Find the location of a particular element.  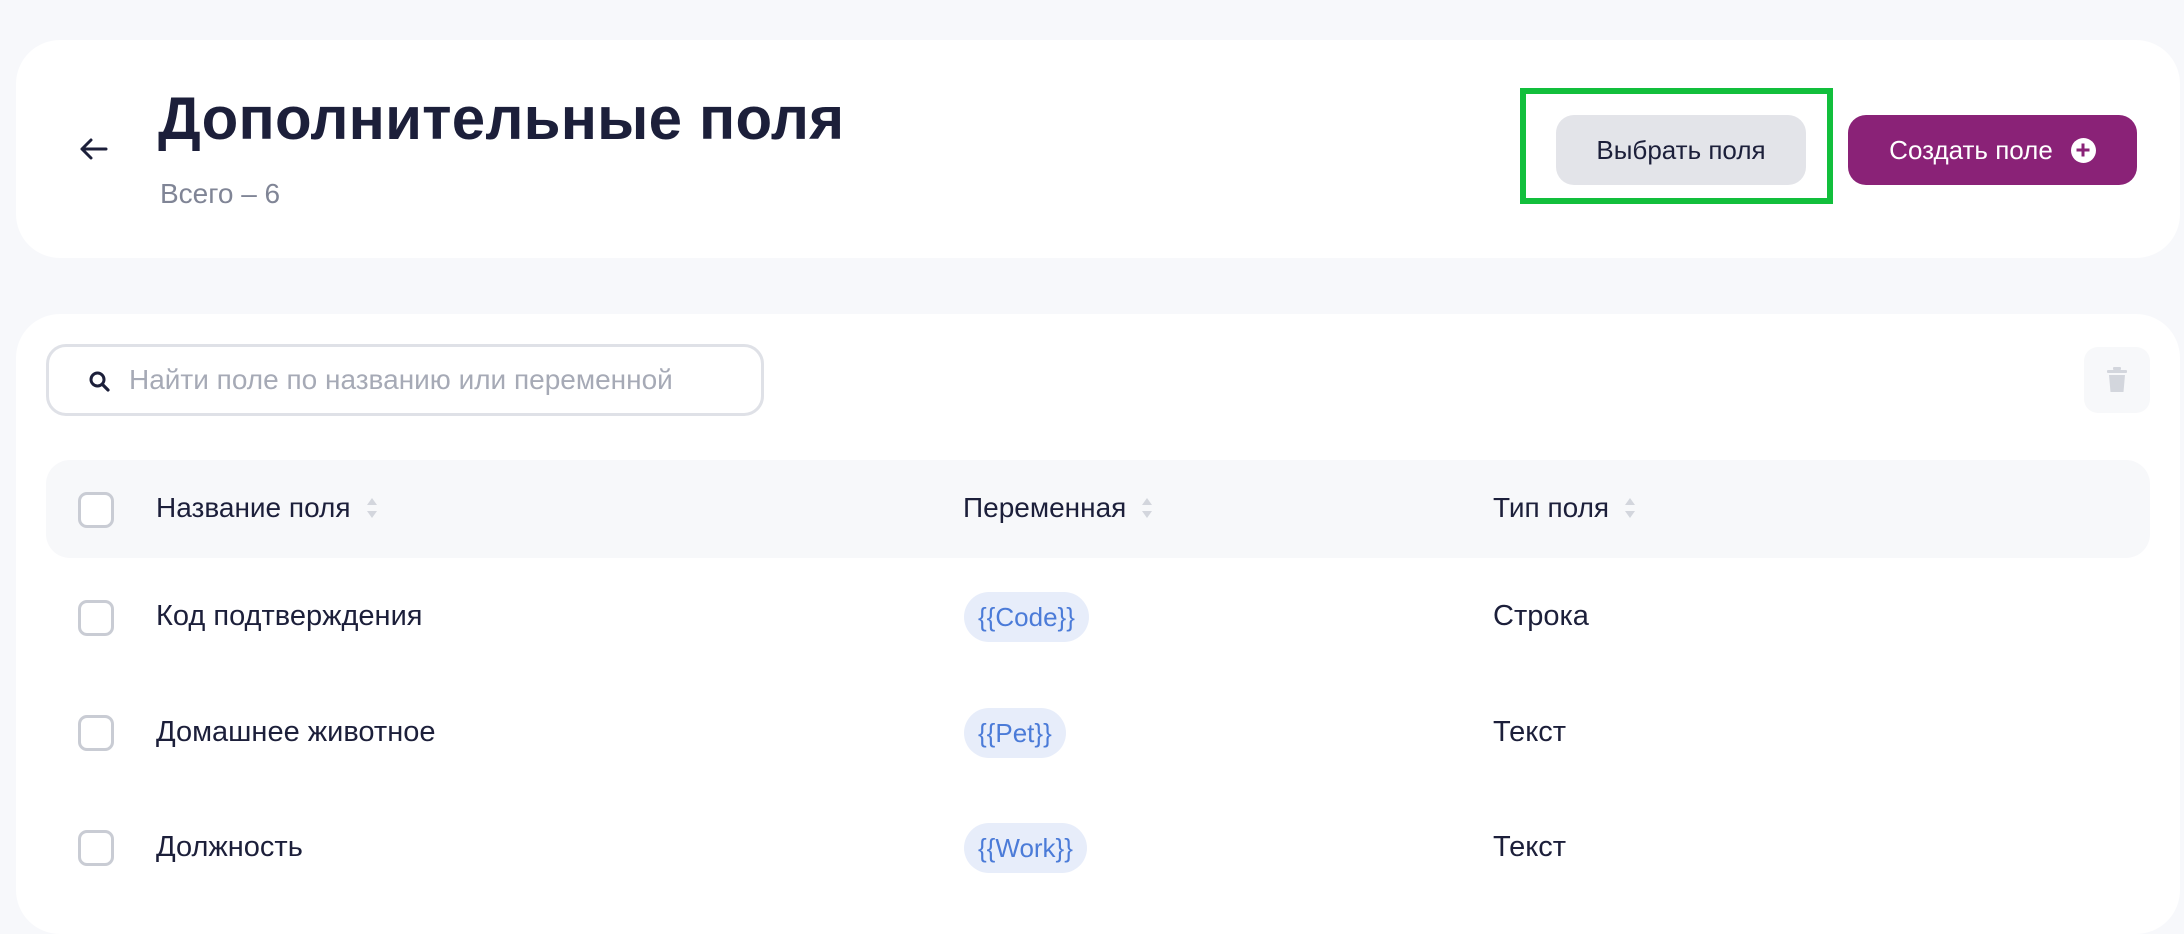

field-name: Должность is located at coordinates (229, 847).